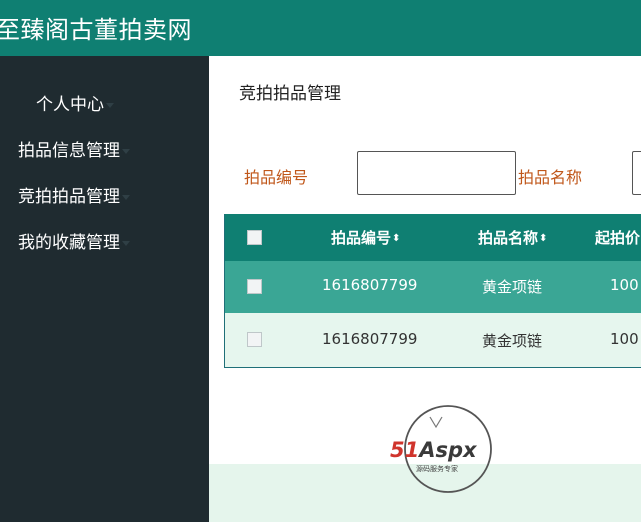 The height and width of the screenshot is (522, 641). I want to click on item-name-input, so click(636, 173).